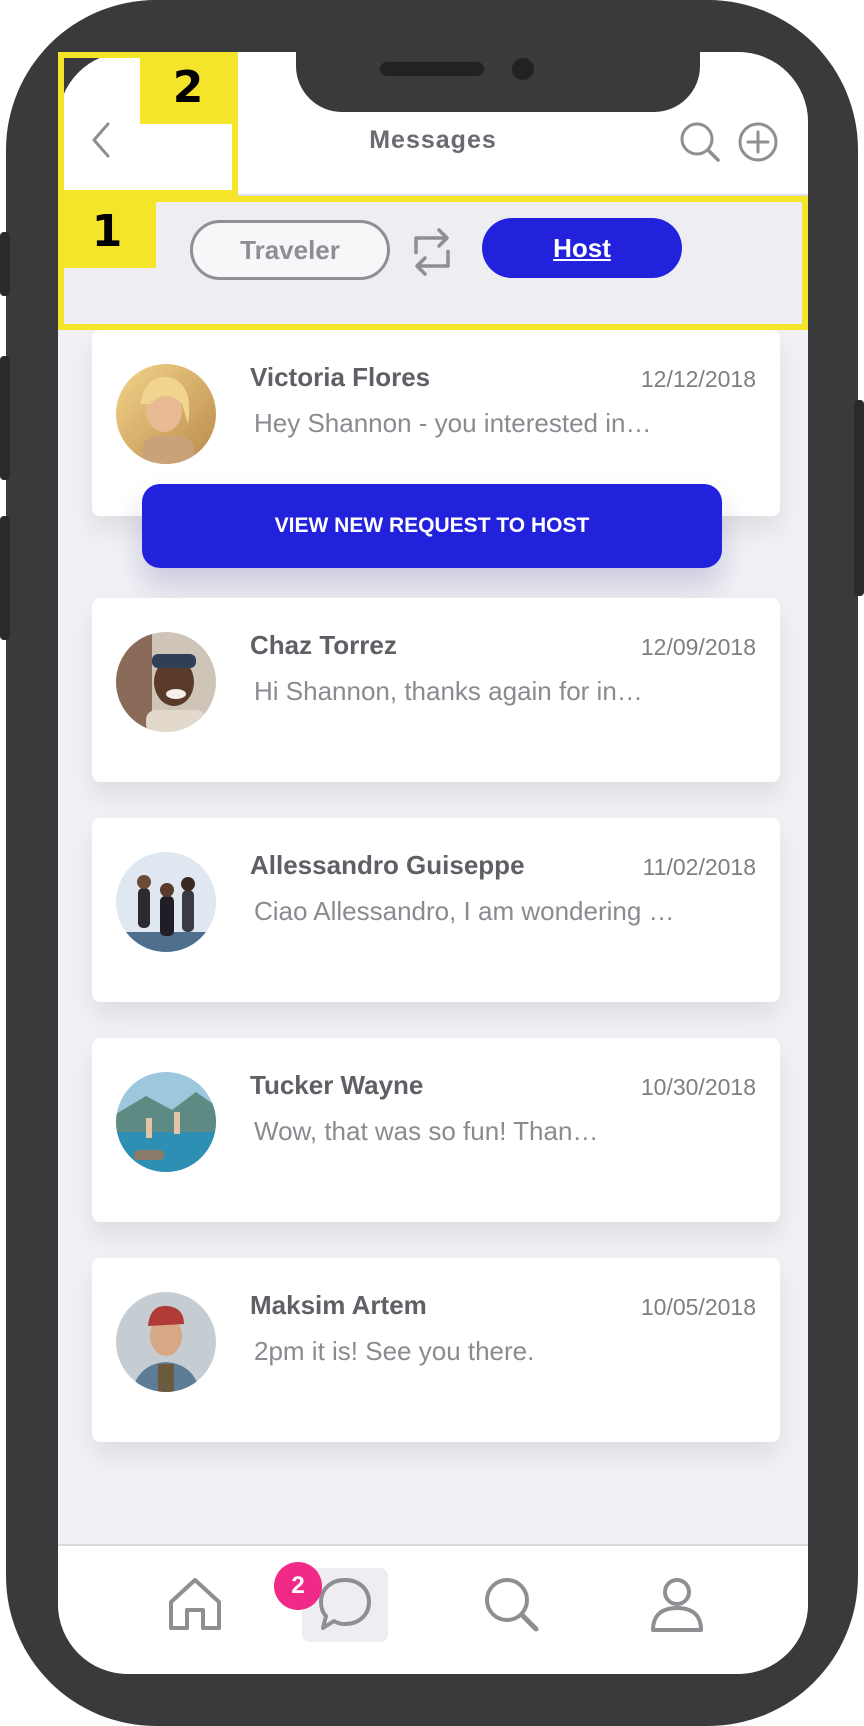 The height and width of the screenshot is (1726, 864). I want to click on unread-badge: 2, so click(298, 1586).